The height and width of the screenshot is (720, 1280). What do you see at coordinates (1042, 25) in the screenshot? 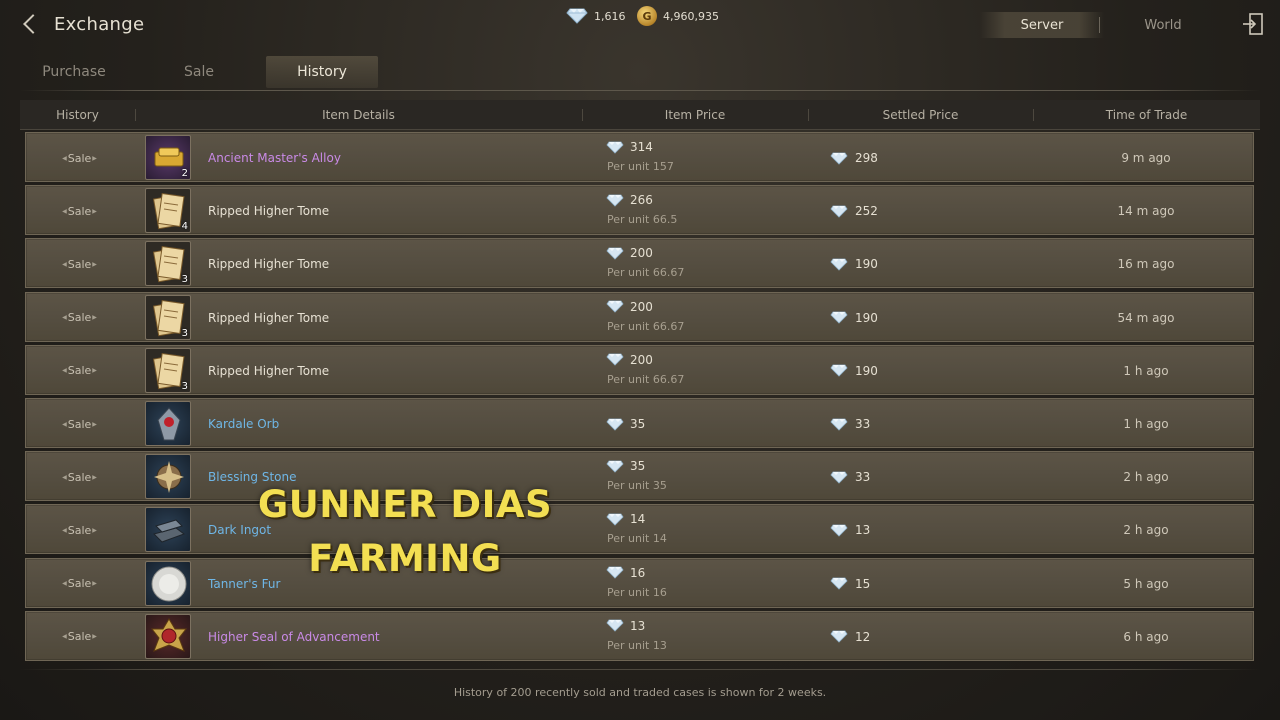
I see `server-toggle: Server` at bounding box center [1042, 25].